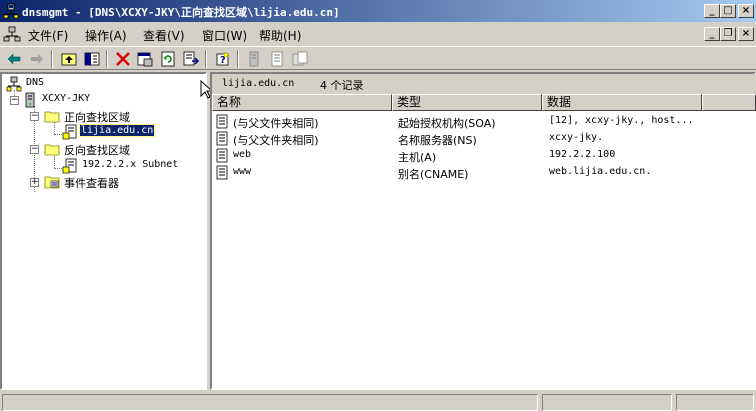  I want to click on delete-icon, so click(123, 59).